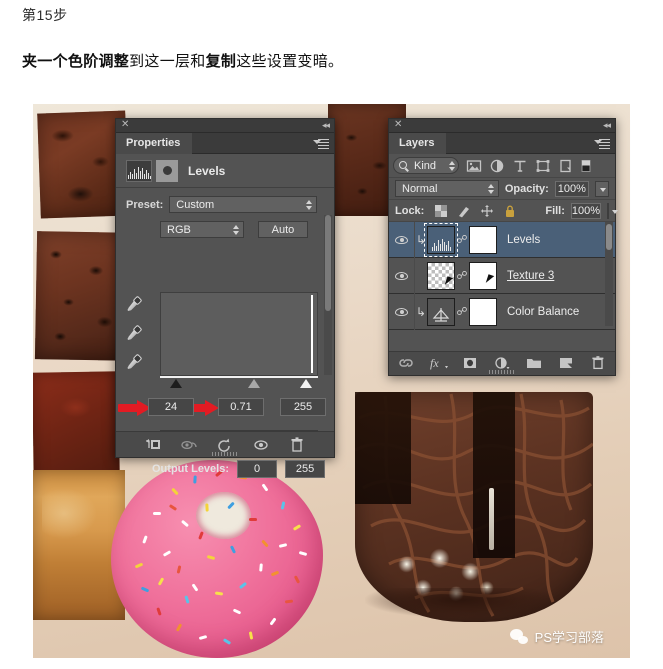  I want to click on opacity-value: 100%, so click(571, 188).